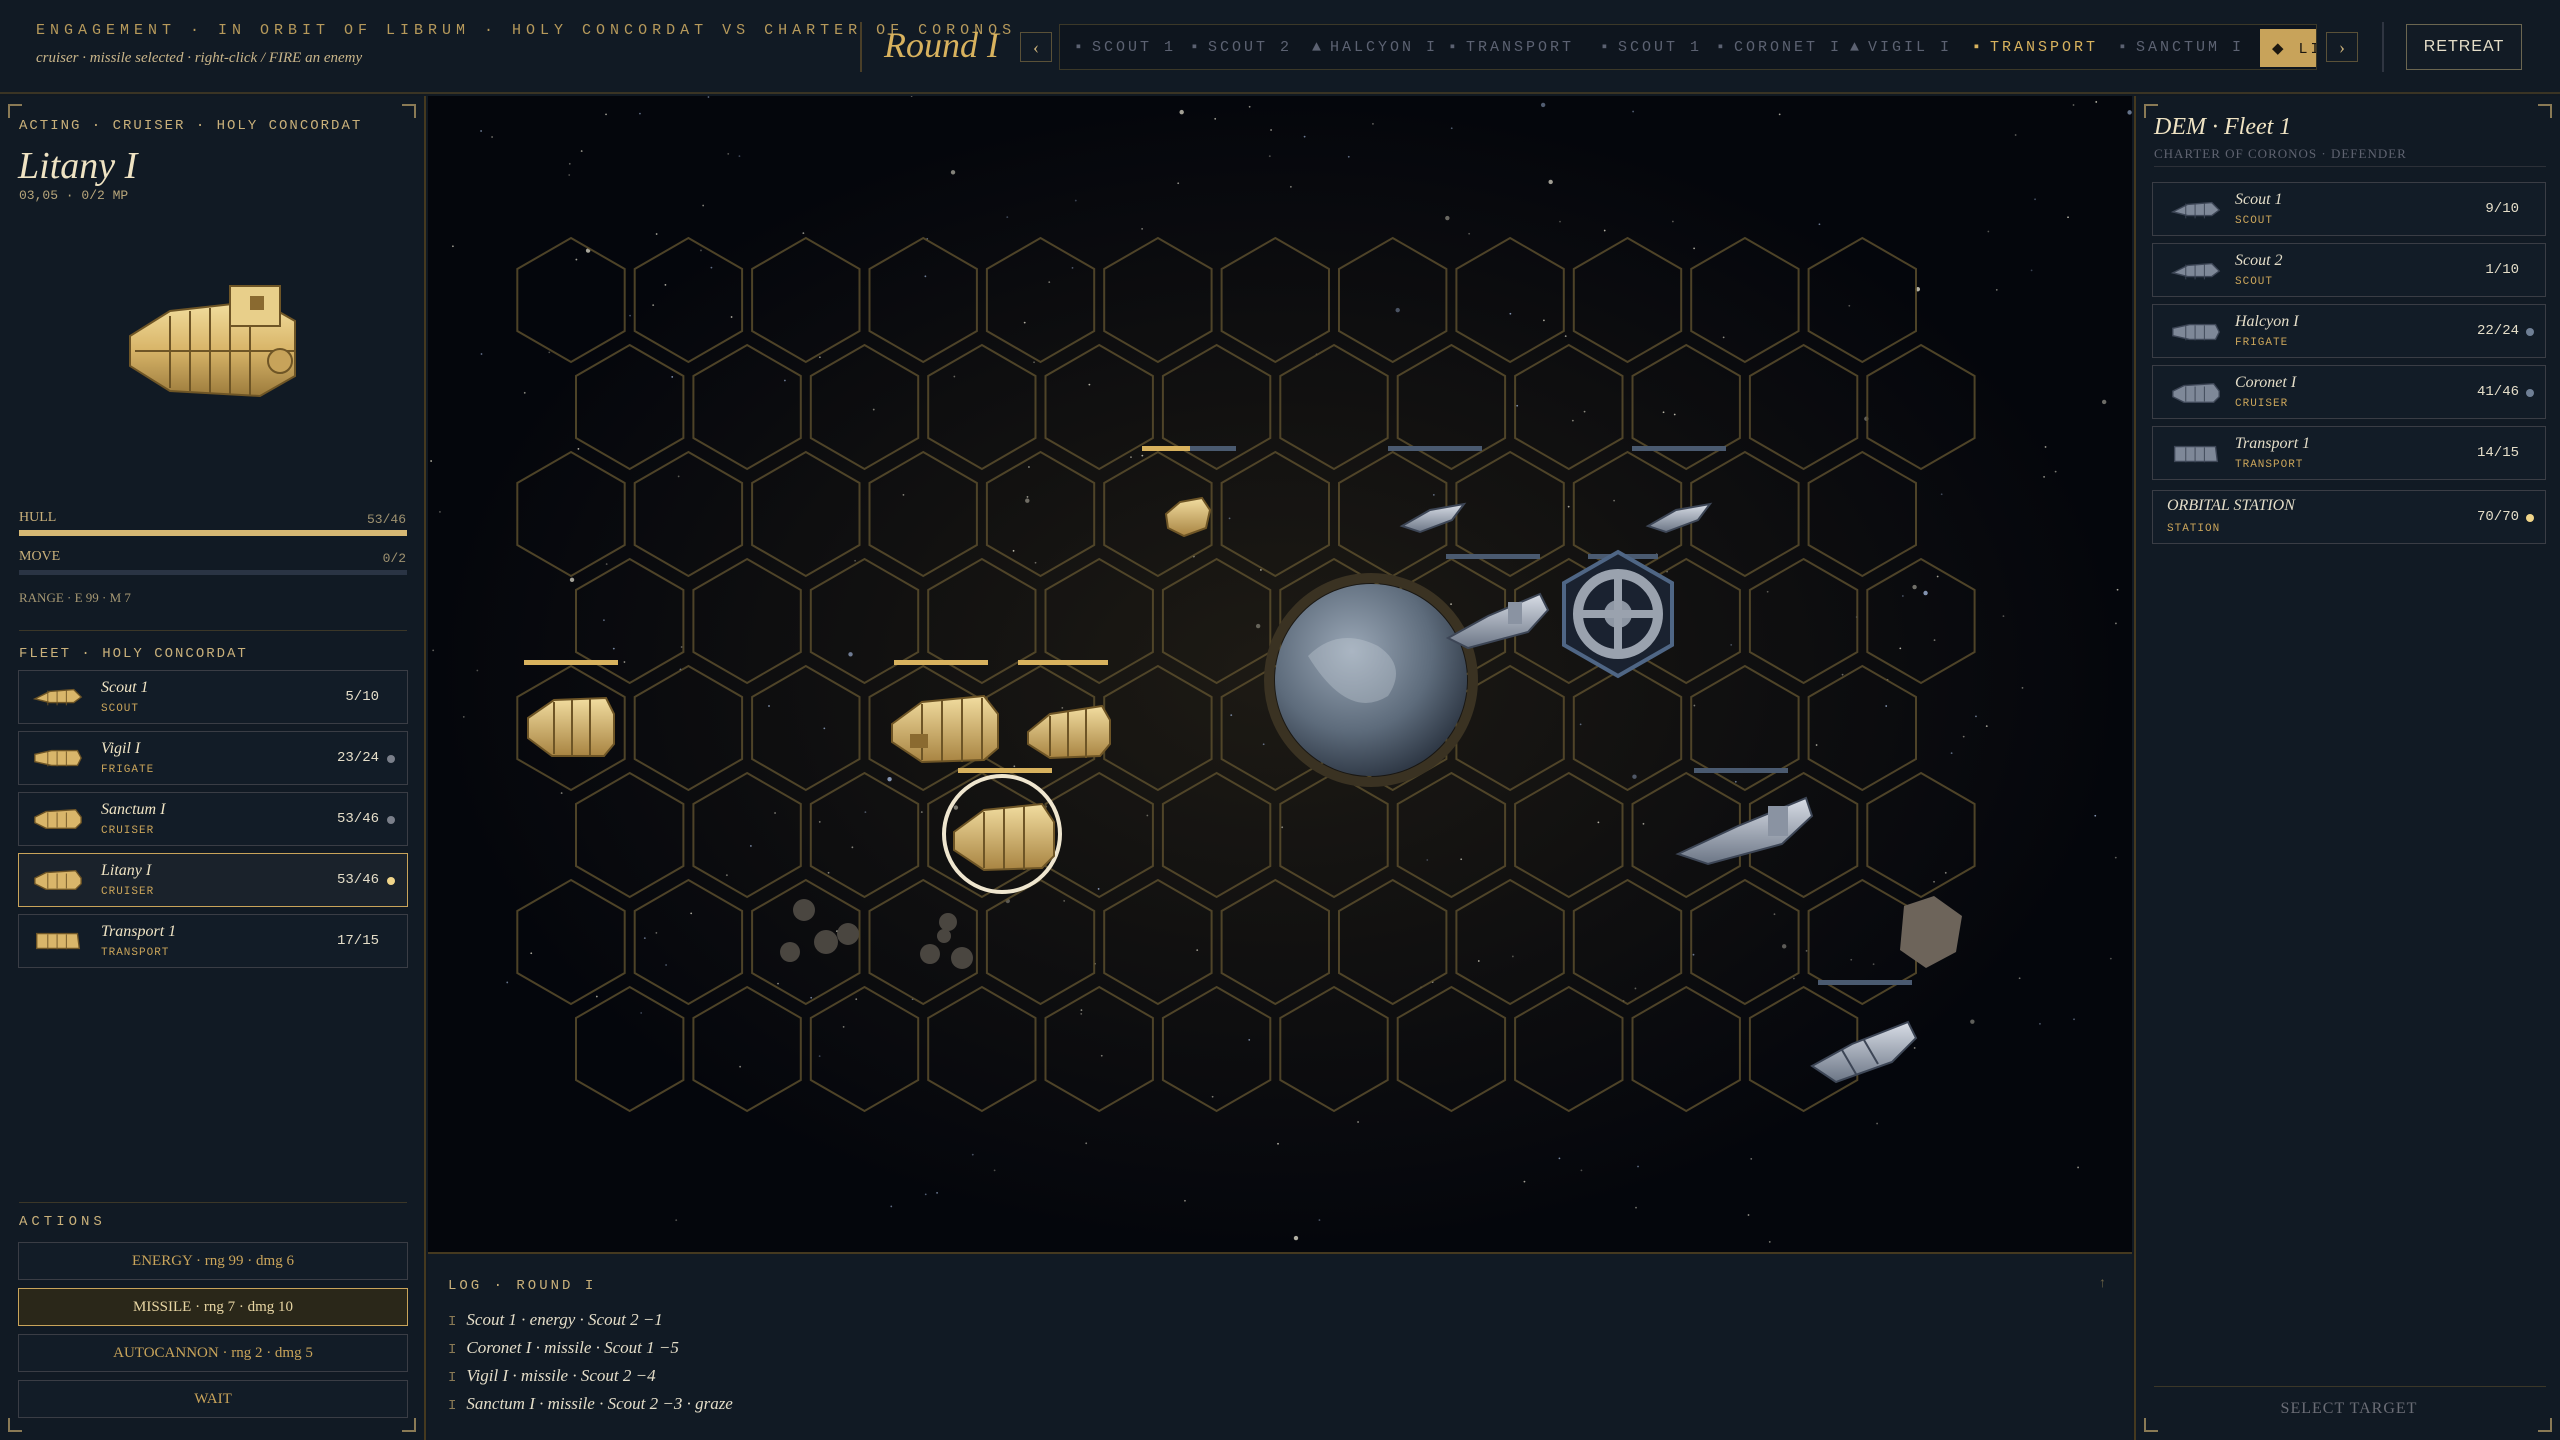  I want to click on enemy-row: Scout 2 SCOUT 1/10, so click(2349, 270).